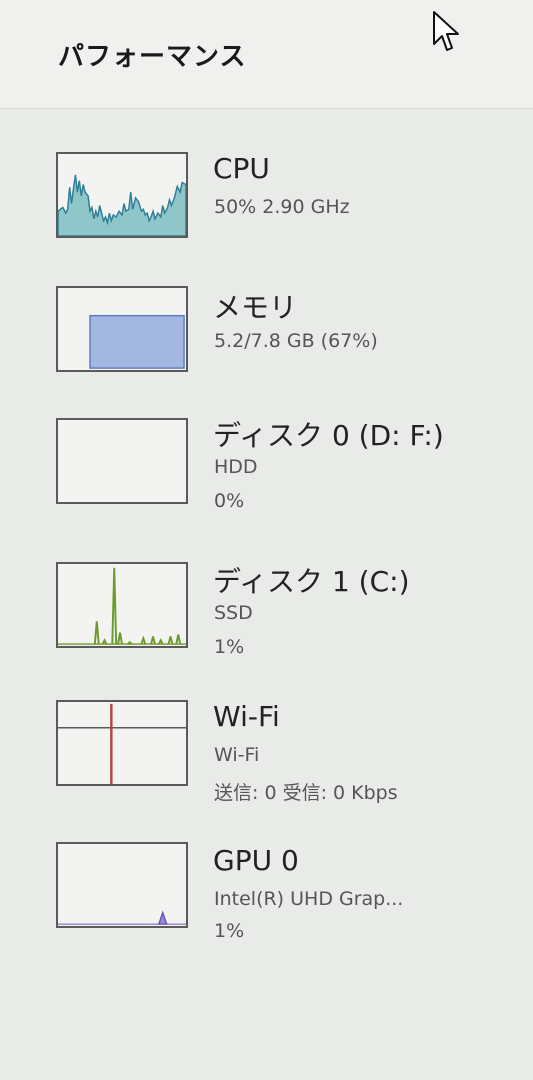 This screenshot has width=533, height=1080. What do you see at coordinates (311, 581) in the screenshot?
I see `disk1-name: ディスク 1 (C:)` at bounding box center [311, 581].